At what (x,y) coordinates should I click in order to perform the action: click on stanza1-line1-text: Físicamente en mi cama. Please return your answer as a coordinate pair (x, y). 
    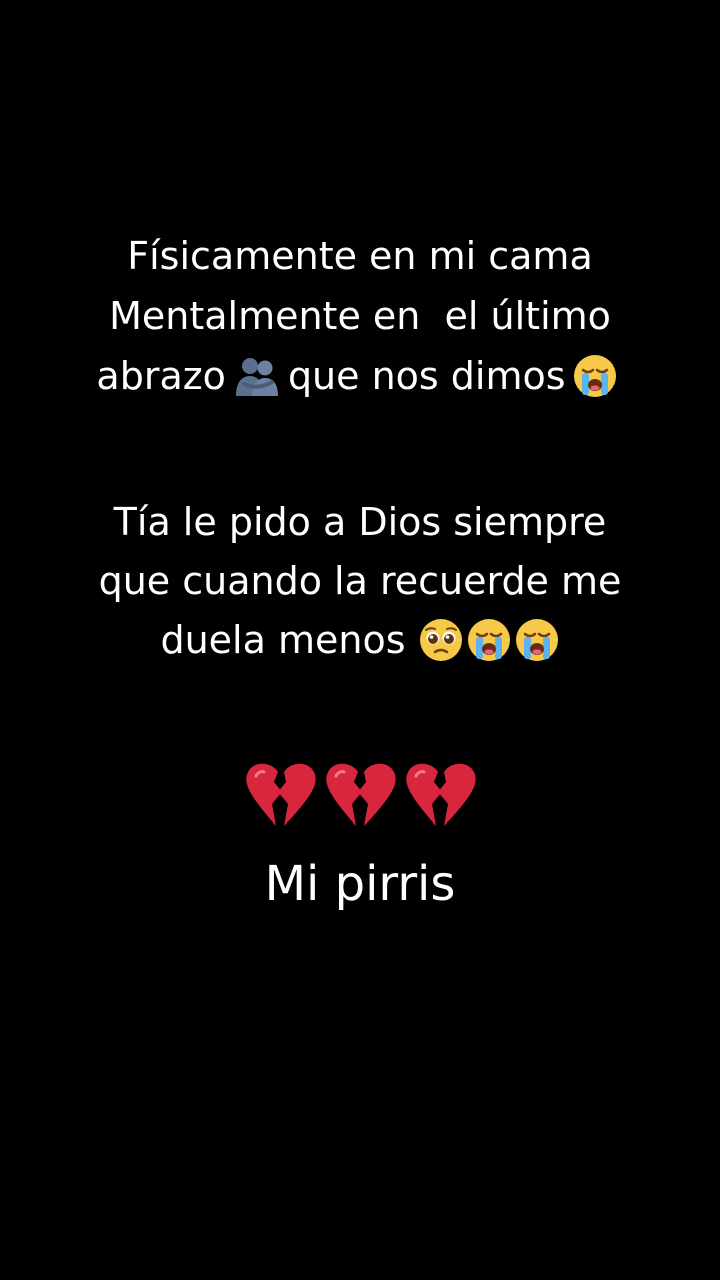
    Looking at the image, I should click on (360, 256).